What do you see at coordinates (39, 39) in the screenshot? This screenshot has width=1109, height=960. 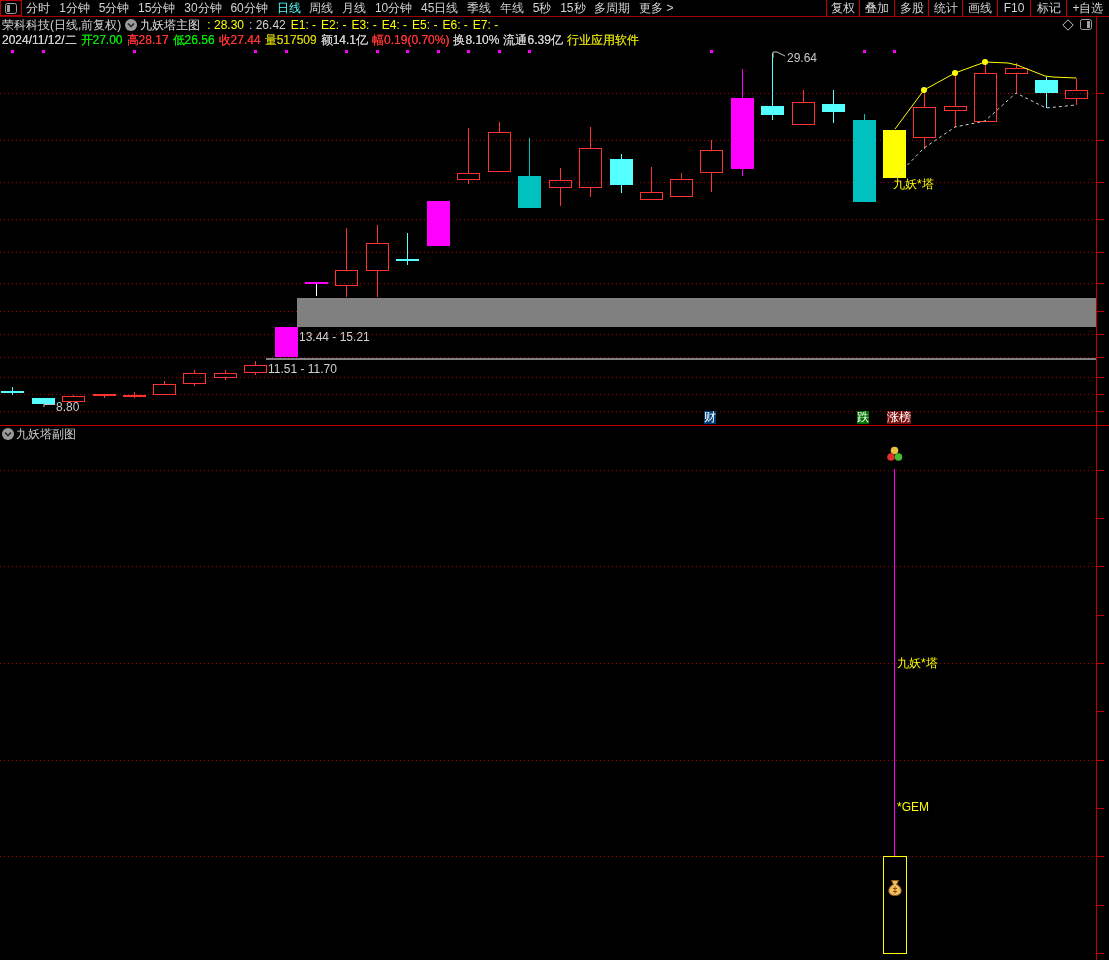 I see `quote-field: 2024/11/12/二` at bounding box center [39, 39].